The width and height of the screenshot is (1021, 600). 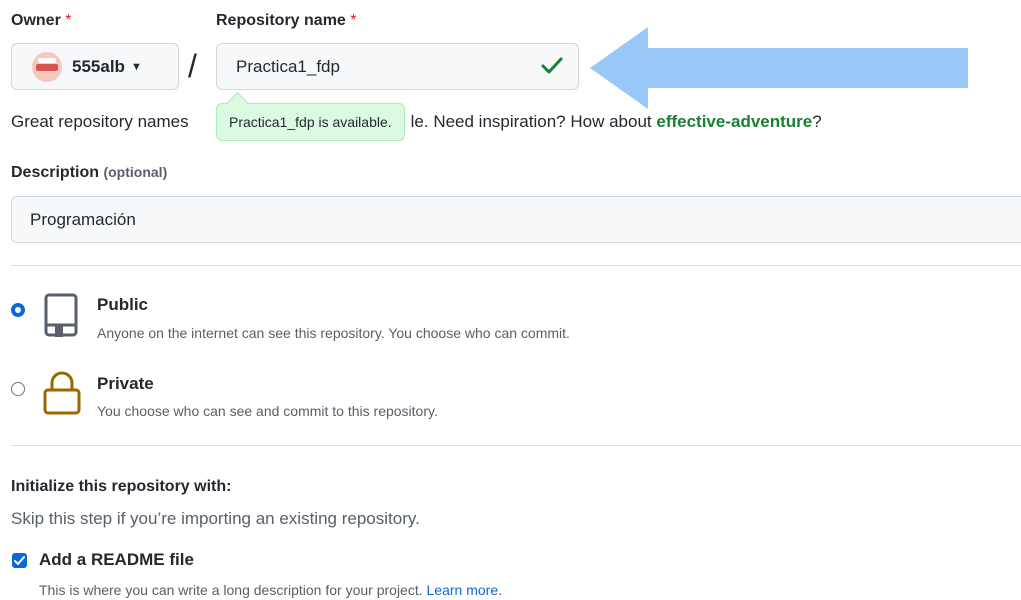 What do you see at coordinates (121, 486) in the screenshot?
I see `init-heading: Initialize this repository with:` at bounding box center [121, 486].